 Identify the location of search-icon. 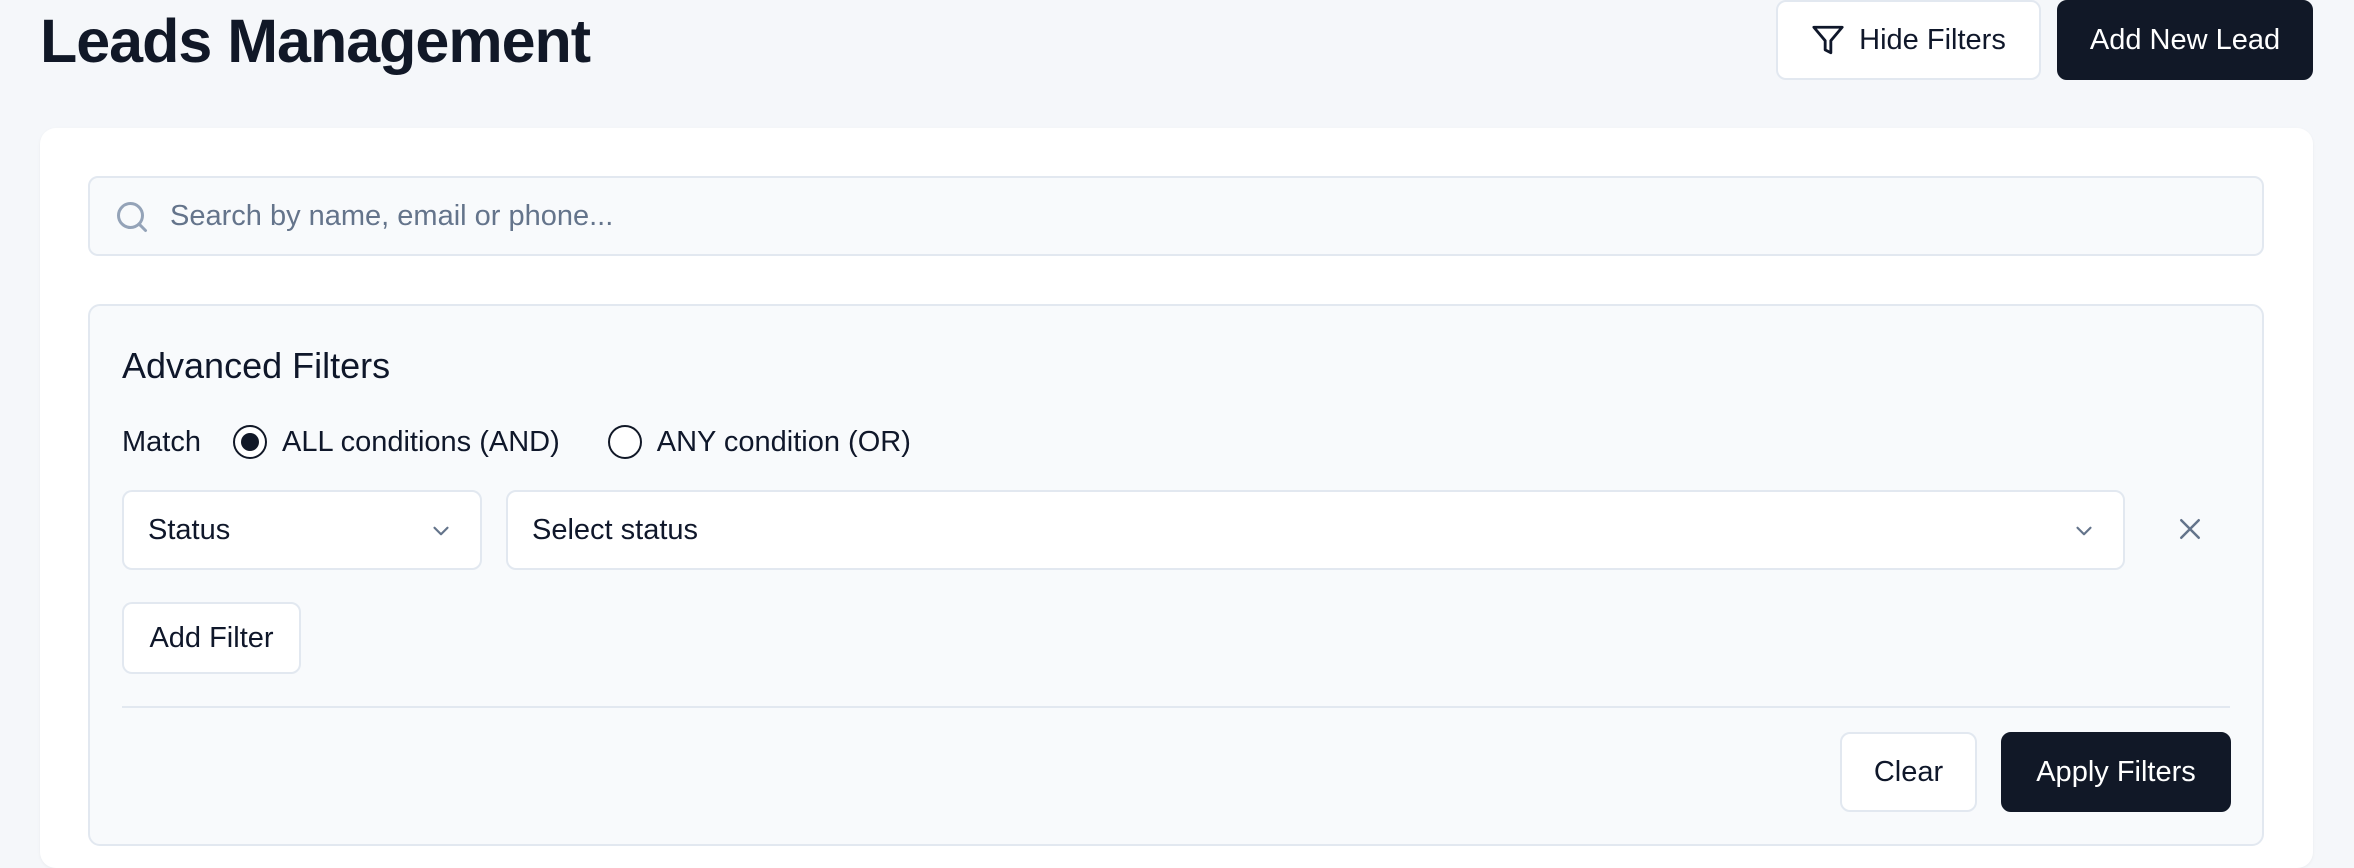
(132, 217).